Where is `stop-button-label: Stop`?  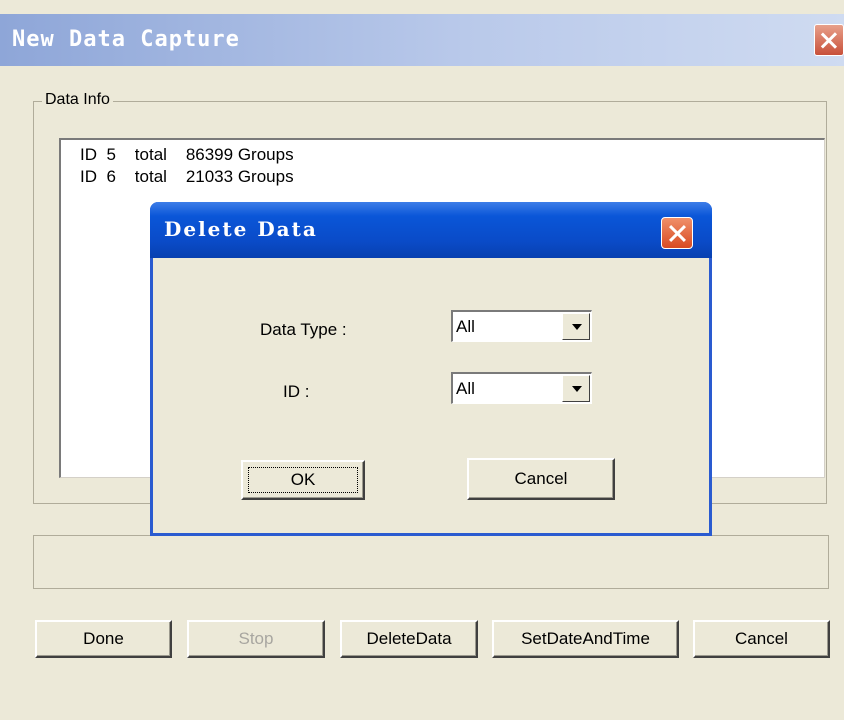
stop-button-label: Stop is located at coordinates (256, 638).